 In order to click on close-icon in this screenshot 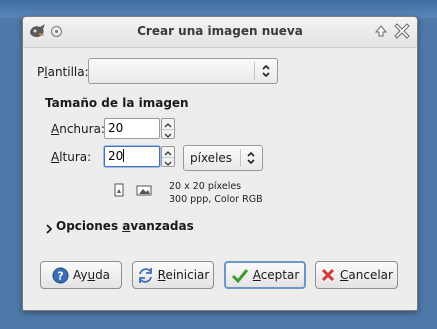, I will do `click(402, 31)`.